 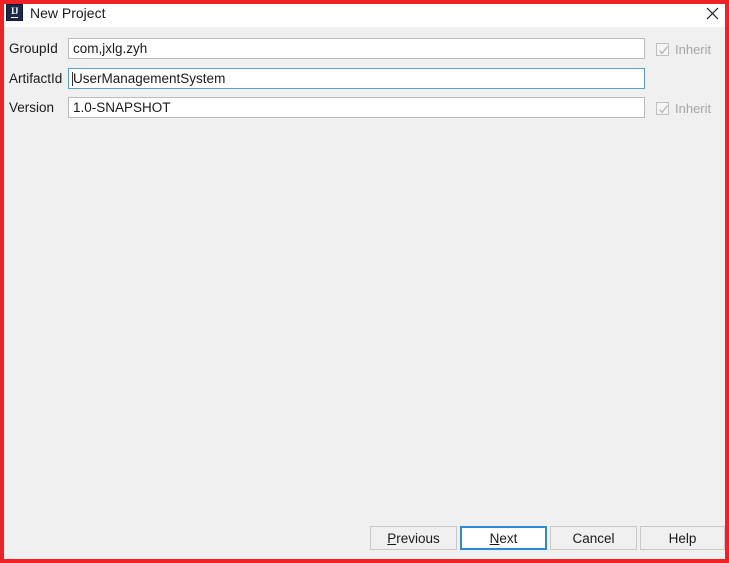 What do you see at coordinates (508, 538) in the screenshot?
I see `next-button-label: ext` at bounding box center [508, 538].